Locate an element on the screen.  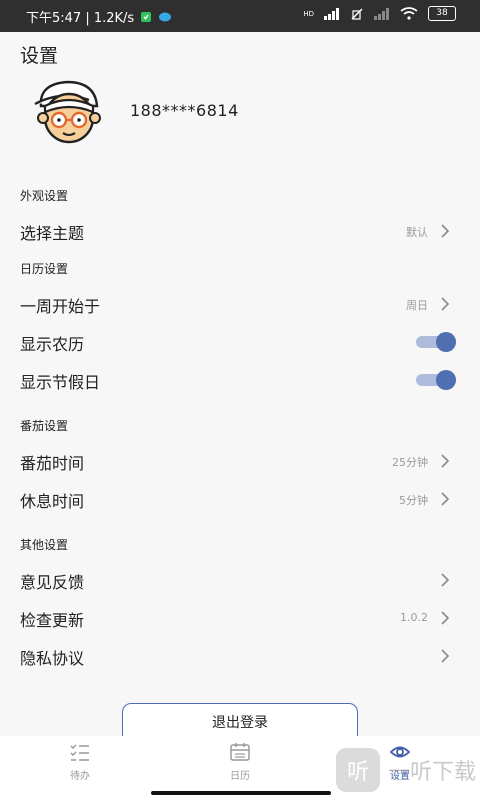
holiday-toggle is located at coordinates (436, 380).